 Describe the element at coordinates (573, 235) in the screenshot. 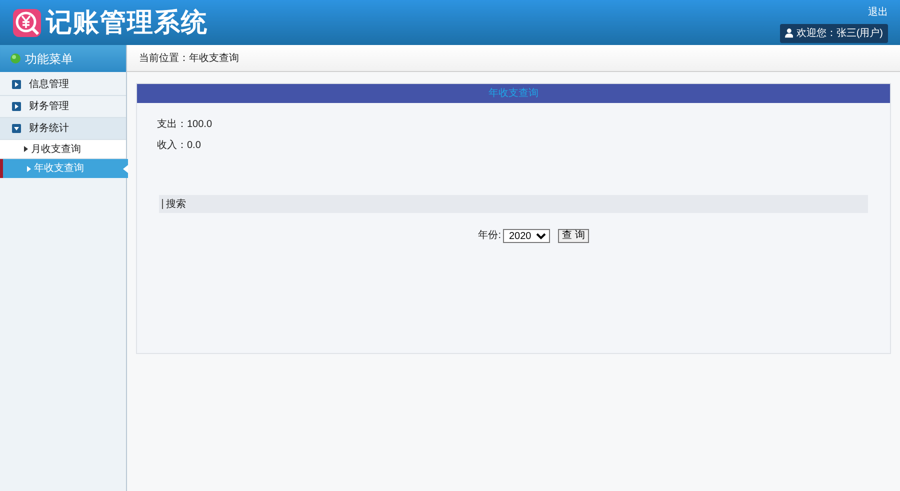

I see `query-button: 查 询` at that location.